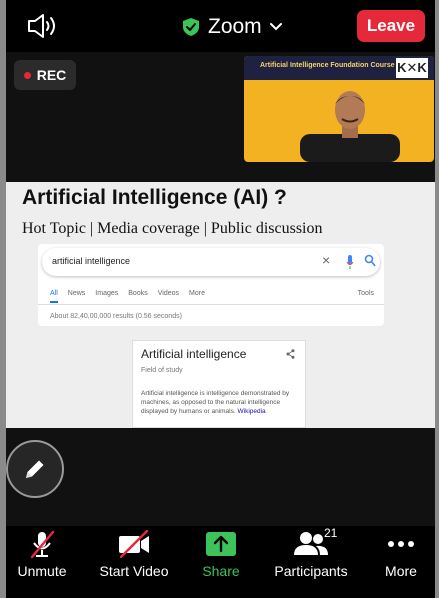  What do you see at coordinates (350, 262) in the screenshot?
I see `microphone-icon` at bounding box center [350, 262].